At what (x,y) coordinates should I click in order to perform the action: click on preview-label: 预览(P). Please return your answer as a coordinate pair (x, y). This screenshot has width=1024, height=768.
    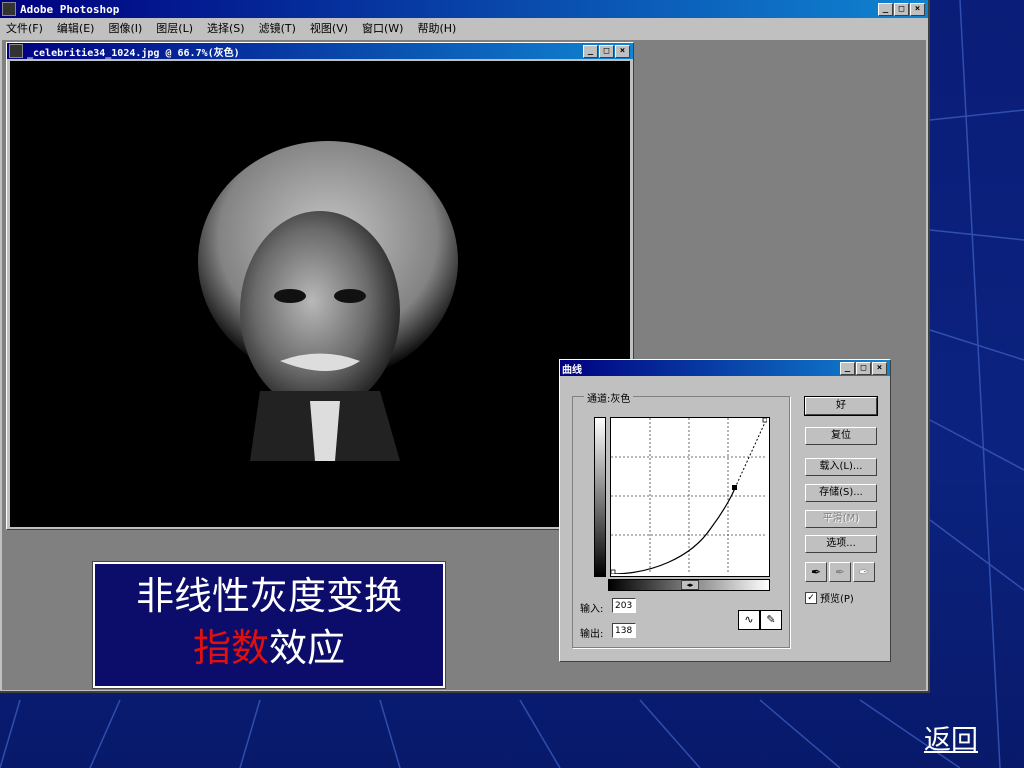
    Looking at the image, I should click on (837, 599).